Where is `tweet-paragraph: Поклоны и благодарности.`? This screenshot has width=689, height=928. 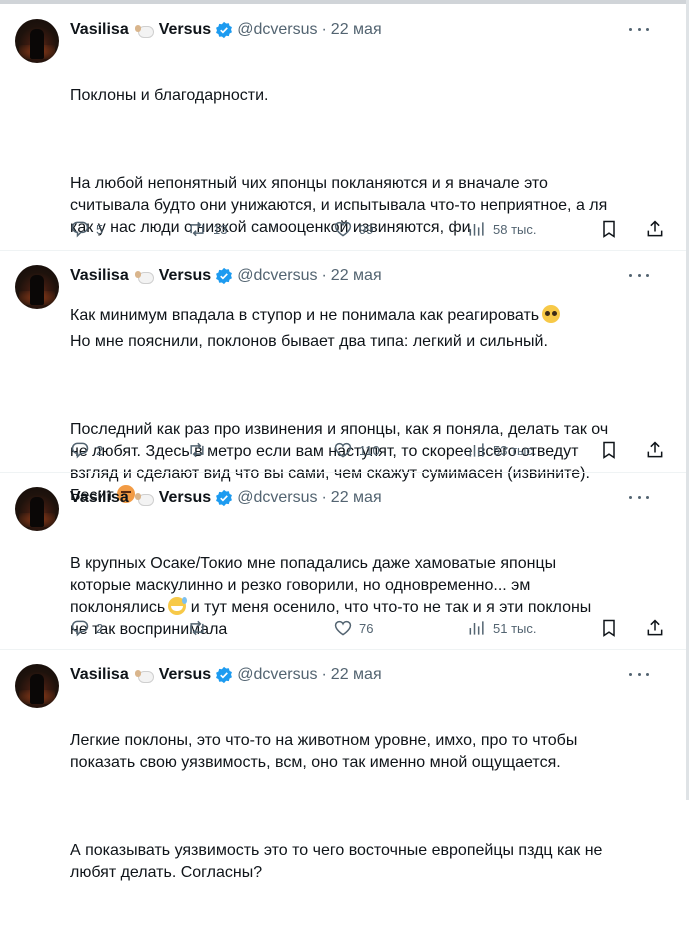
tweet-paragraph: Поклоны и благодарности. is located at coordinates (169, 95).